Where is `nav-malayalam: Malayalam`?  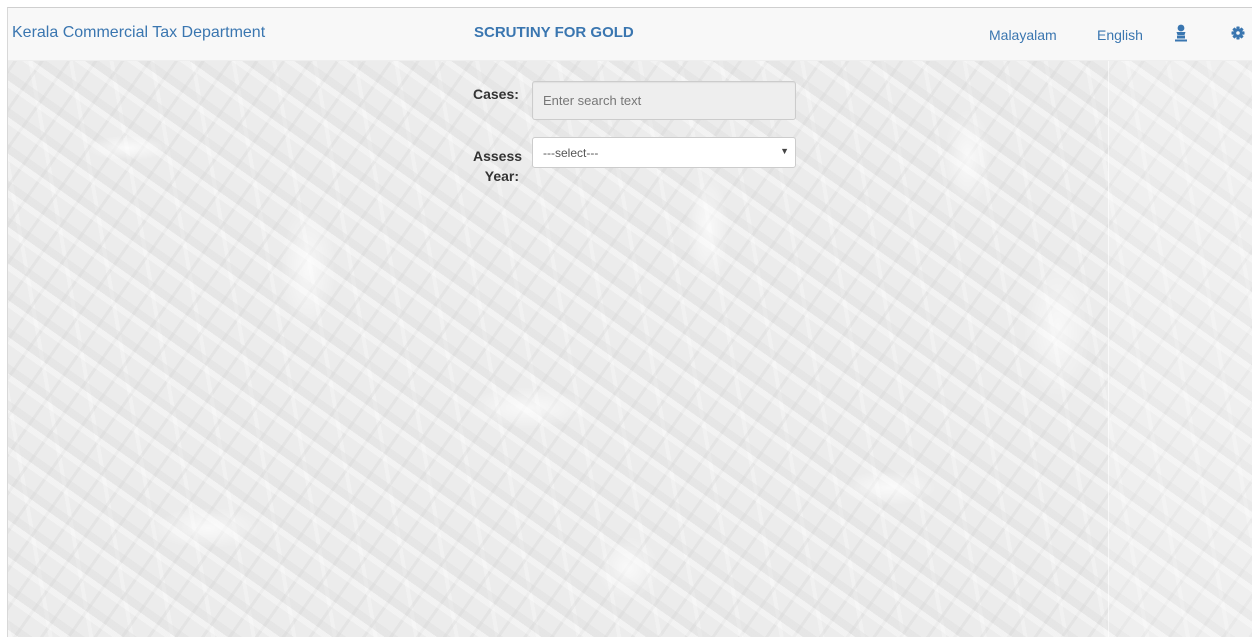
nav-malayalam: Malayalam is located at coordinates (1023, 35).